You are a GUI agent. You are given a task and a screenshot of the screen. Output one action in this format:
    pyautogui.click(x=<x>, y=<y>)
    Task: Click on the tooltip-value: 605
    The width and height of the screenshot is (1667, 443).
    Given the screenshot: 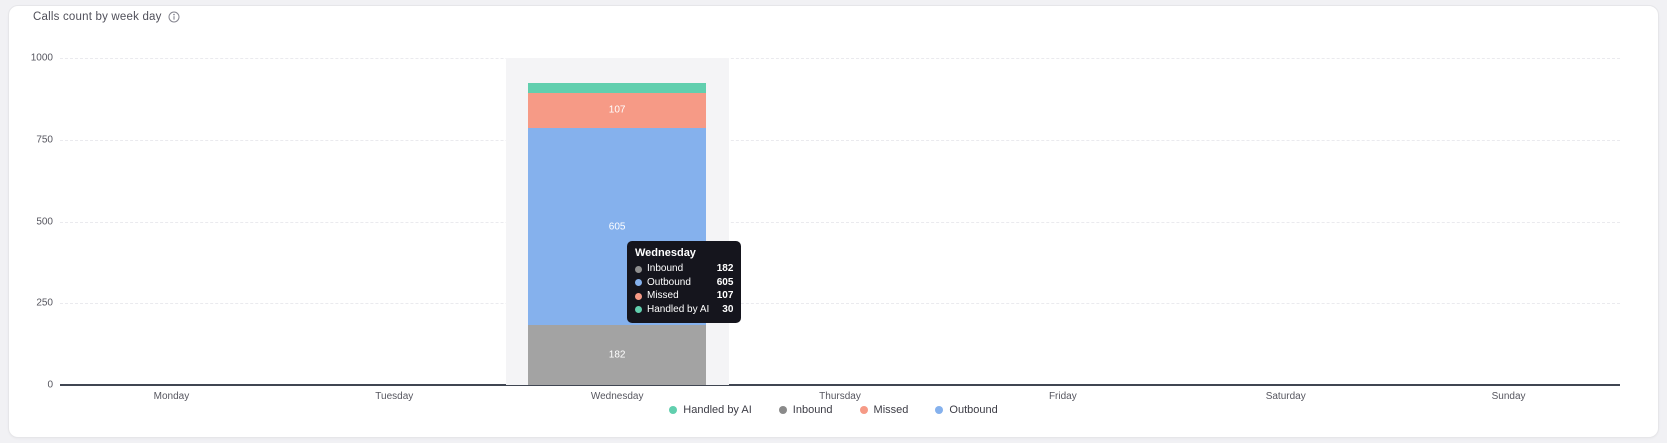 What is the action you would take?
    pyautogui.click(x=725, y=282)
    